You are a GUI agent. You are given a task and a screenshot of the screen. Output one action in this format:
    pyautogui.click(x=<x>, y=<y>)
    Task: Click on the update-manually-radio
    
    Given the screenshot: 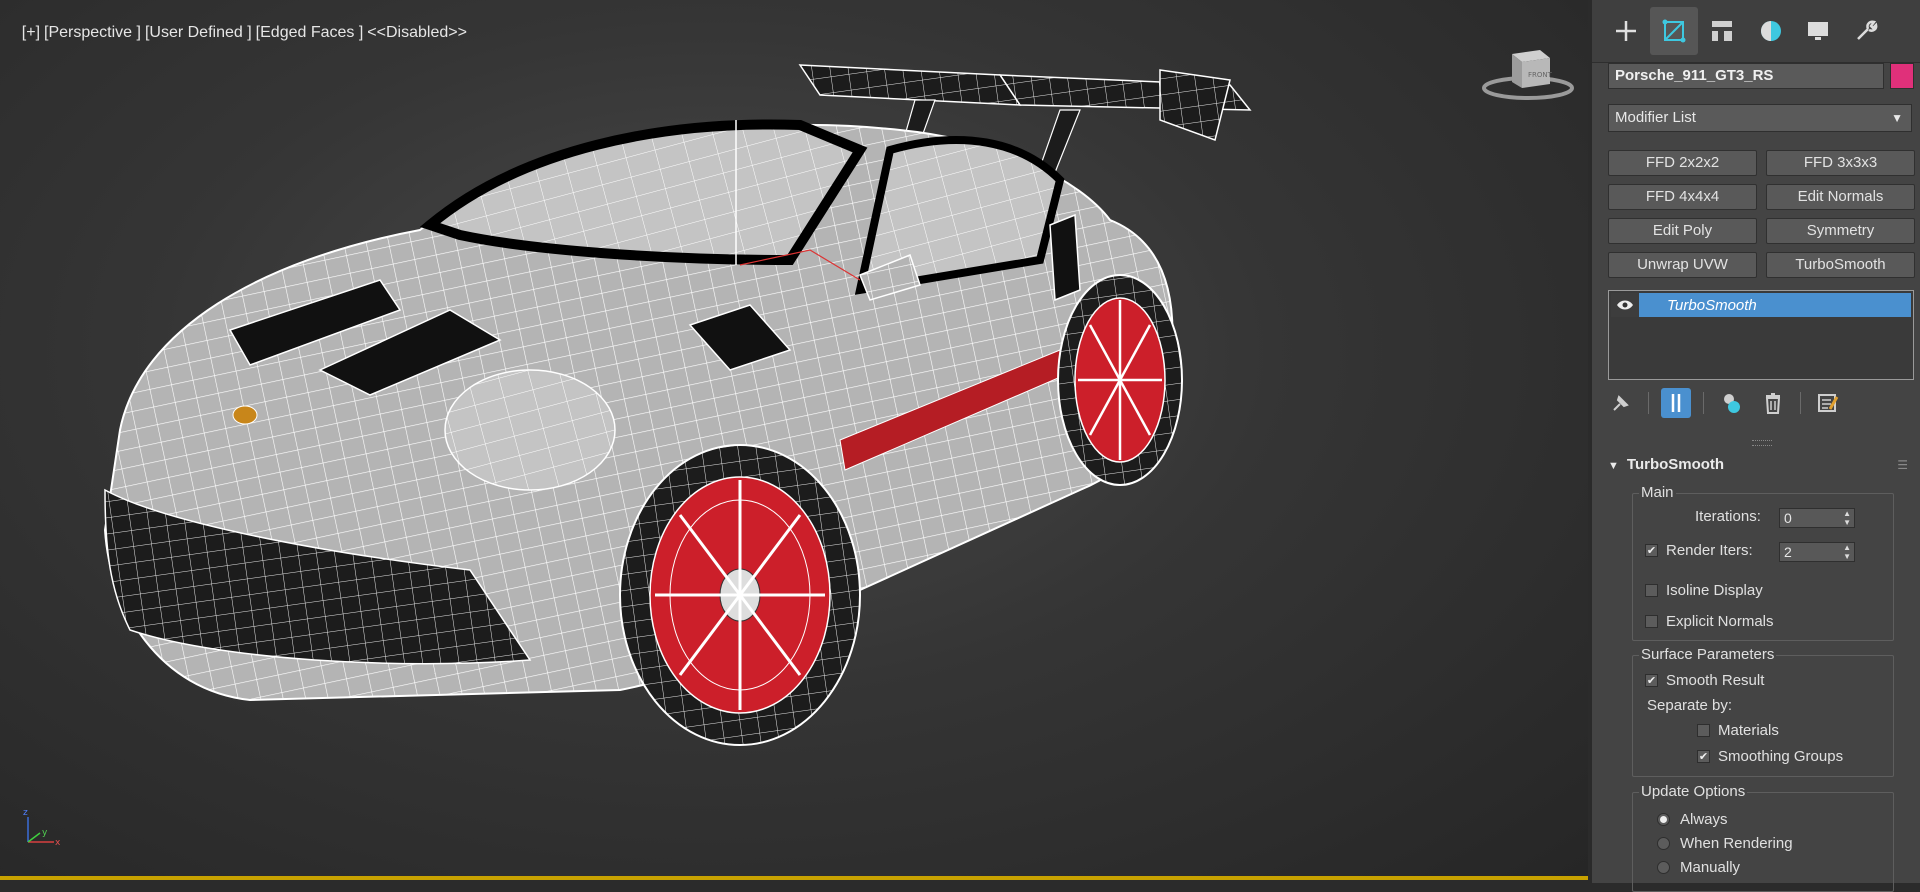 What is the action you would take?
    pyautogui.click(x=1663, y=867)
    